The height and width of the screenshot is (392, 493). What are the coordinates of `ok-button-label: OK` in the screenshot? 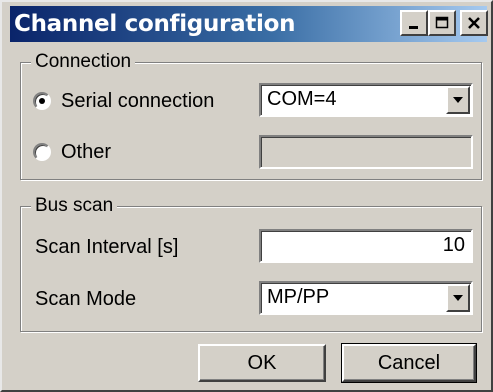 It's located at (262, 362).